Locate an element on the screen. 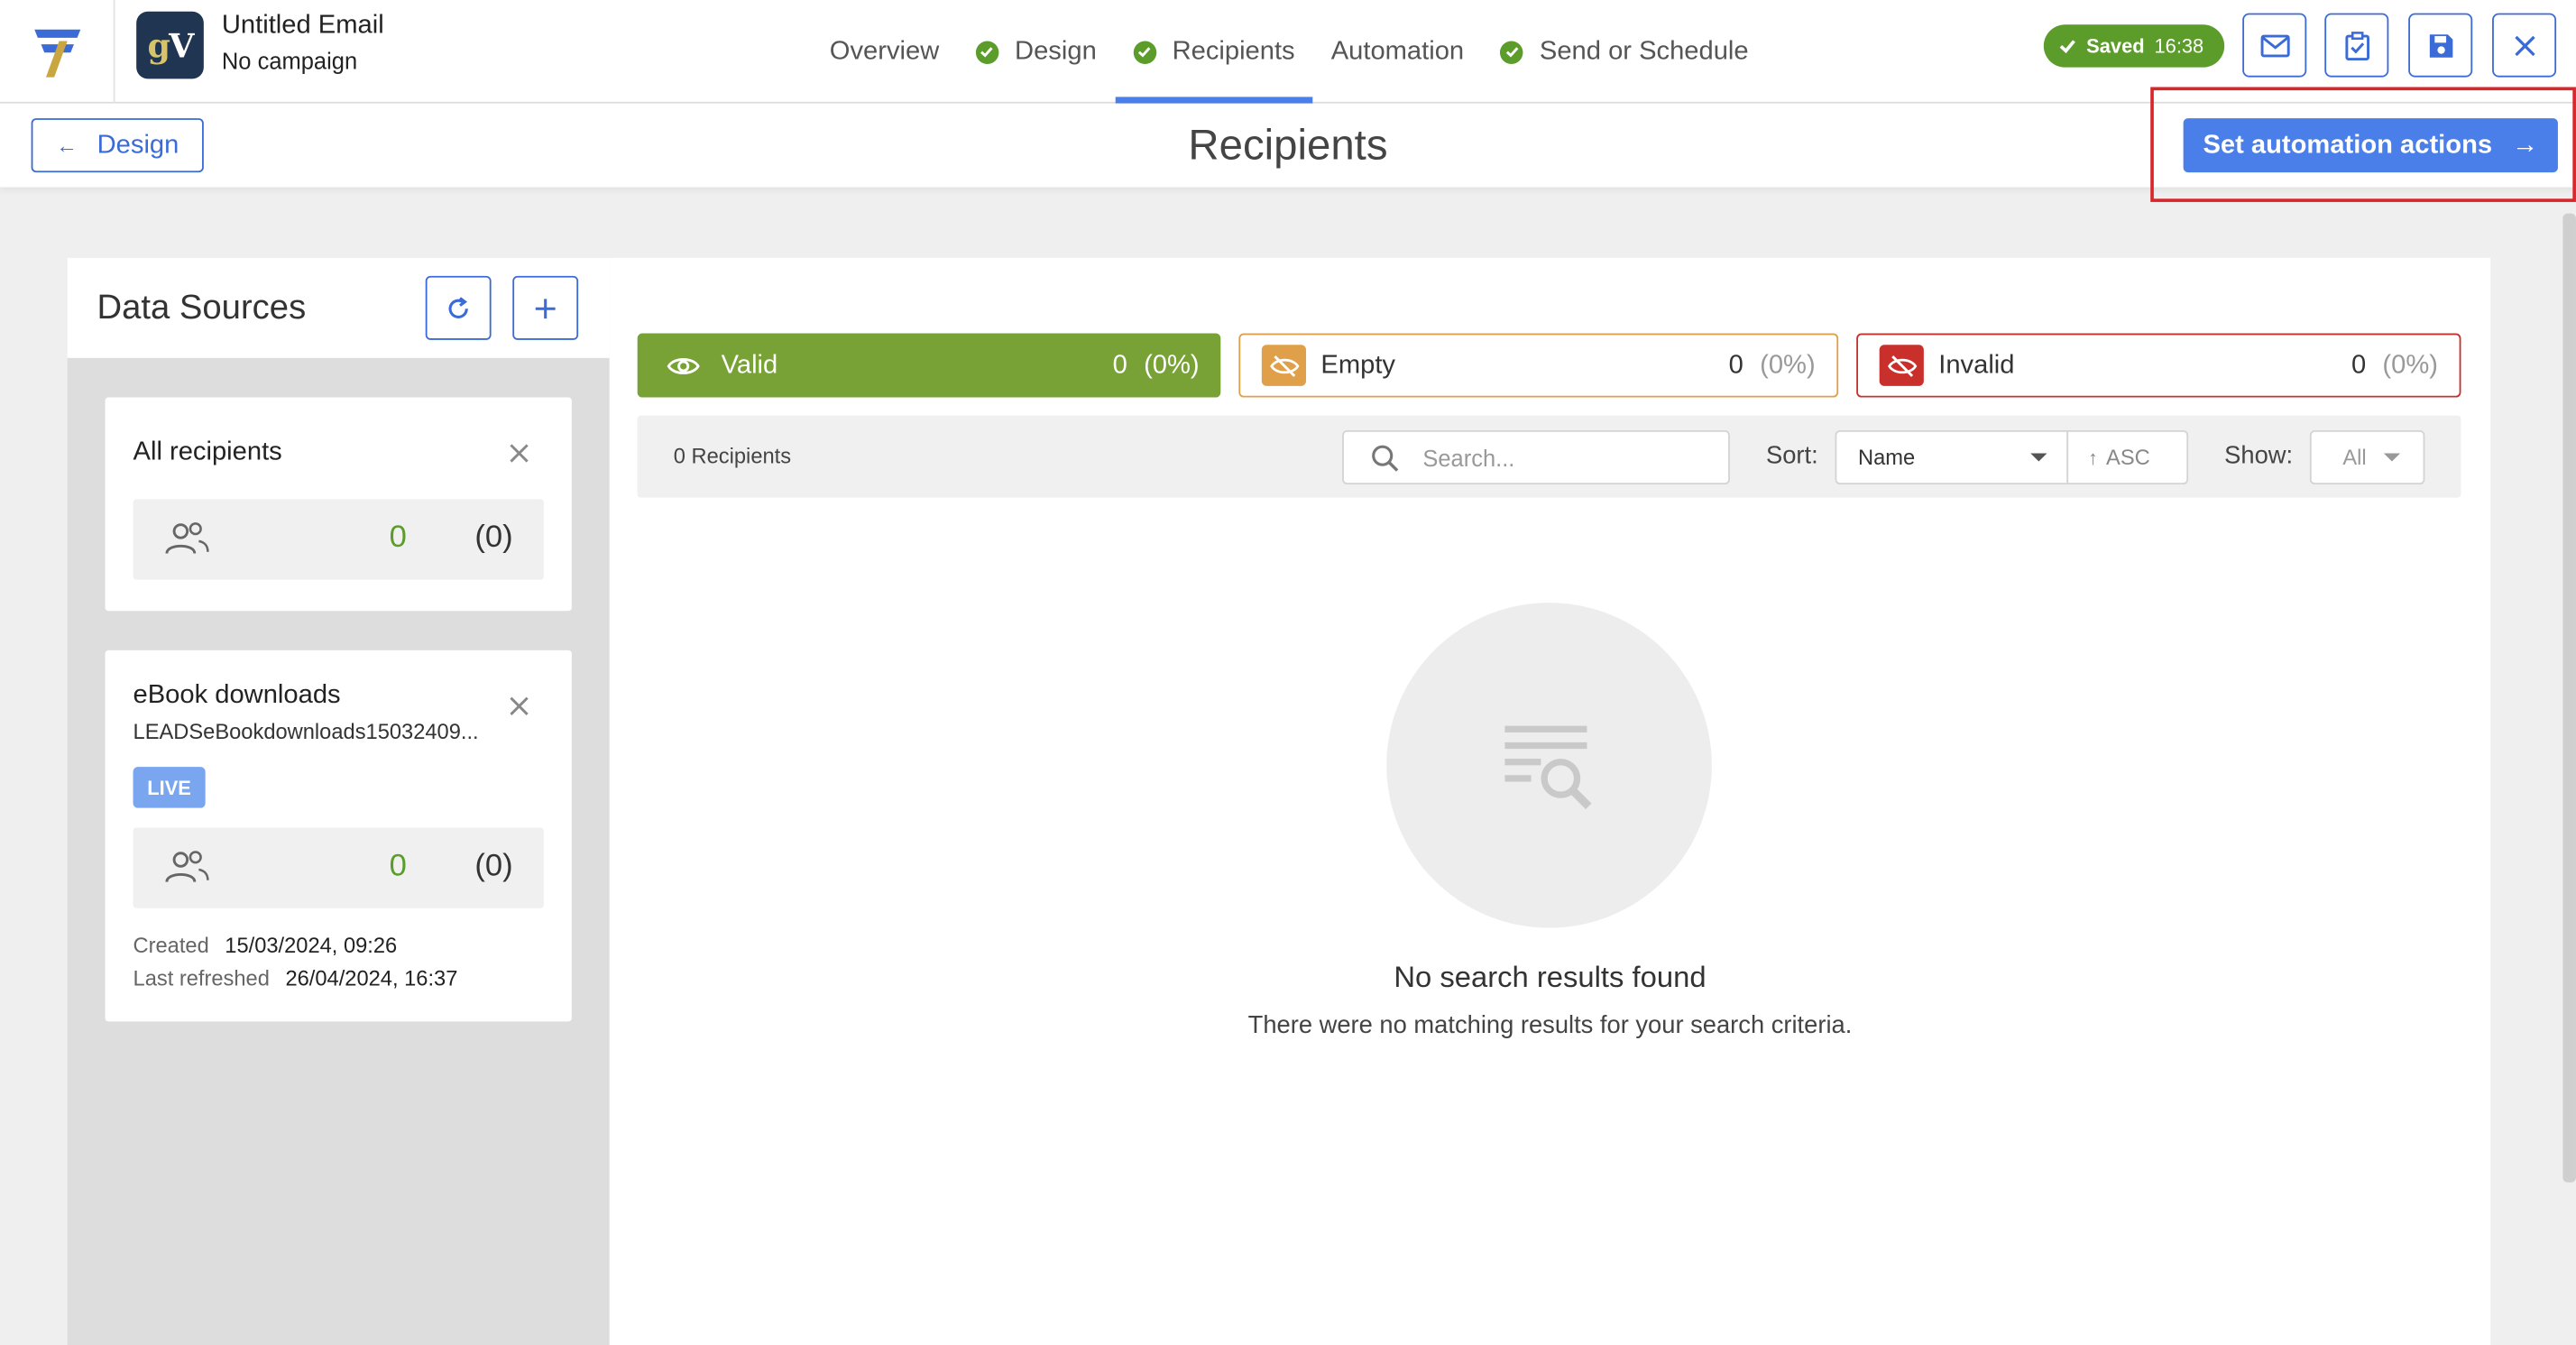 This screenshot has height=1345, width=2576. email-preview-button is located at coordinates (2275, 45).